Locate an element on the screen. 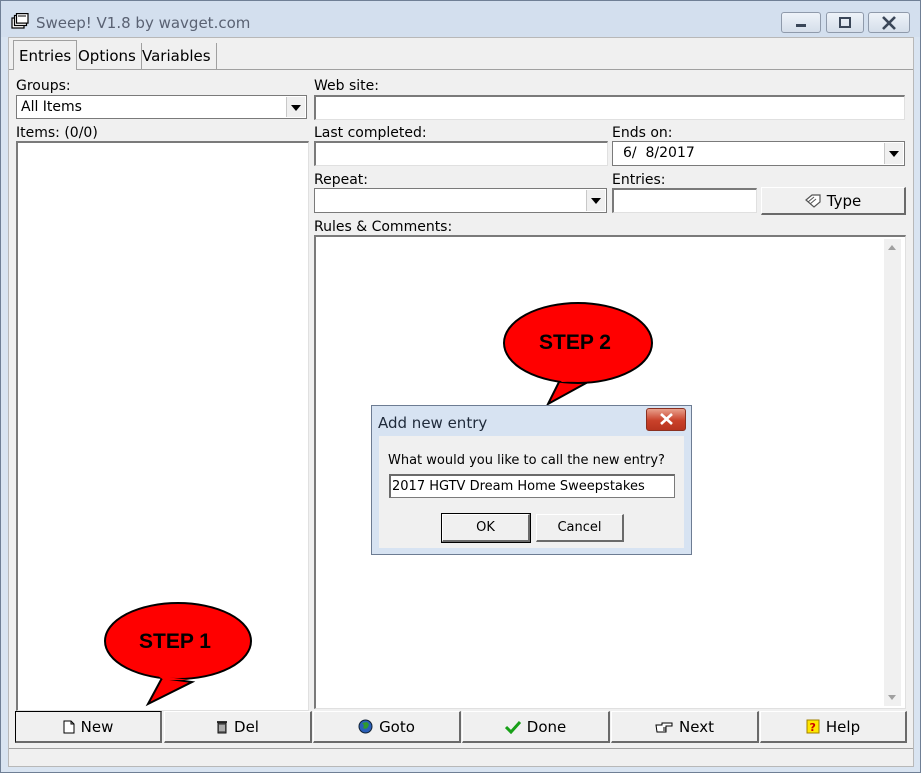 Image resolution: width=921 pixels, height=773 pixels. entries-label: Entries: is located at coordinates (639, 180).